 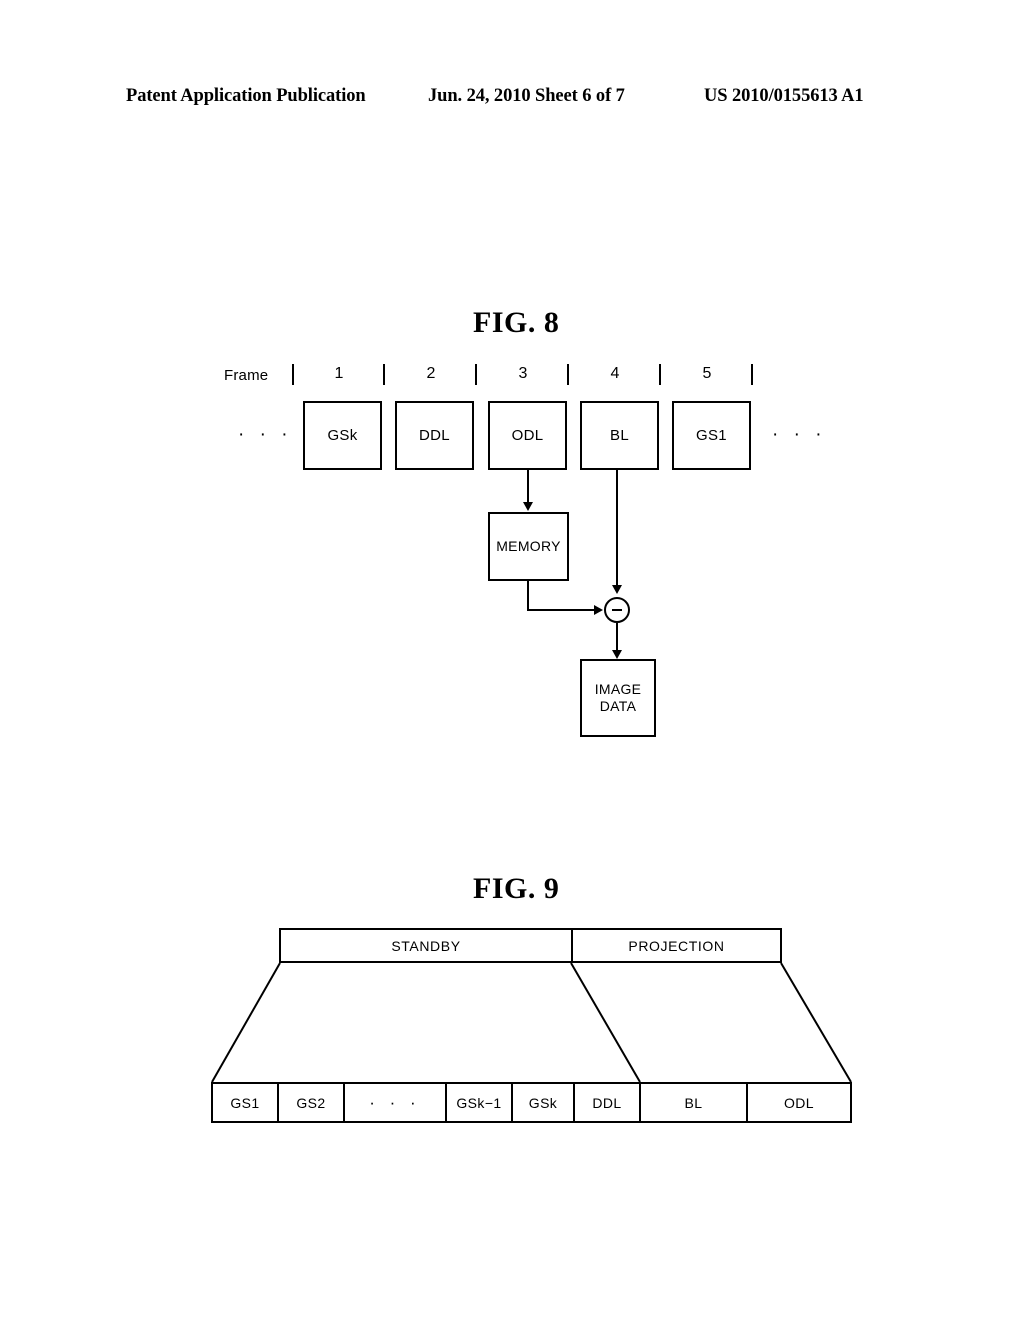 What do you see at coordinates (396, 1102) in the screenshot?
I see `slot-cell-ellipsis: · · ·` at bounding box center [396, 1102].